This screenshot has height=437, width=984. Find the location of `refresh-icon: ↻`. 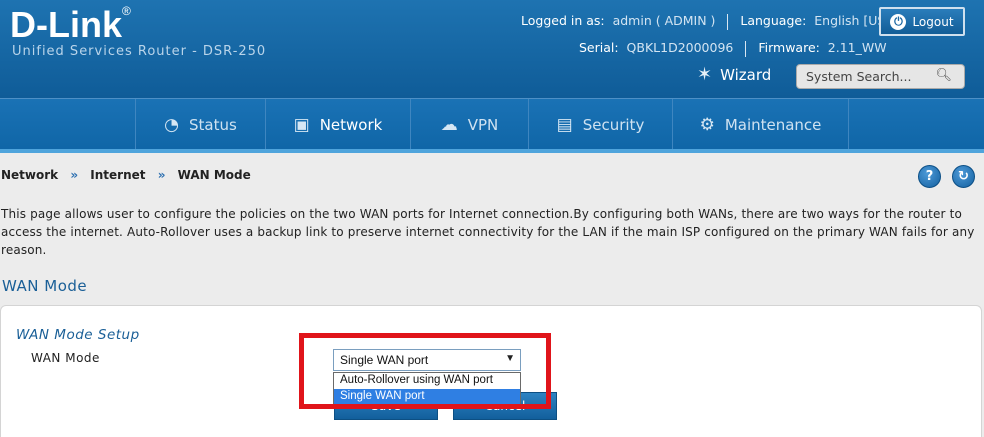

refresh-icon: ↻ is located at coordinates (963, 176).